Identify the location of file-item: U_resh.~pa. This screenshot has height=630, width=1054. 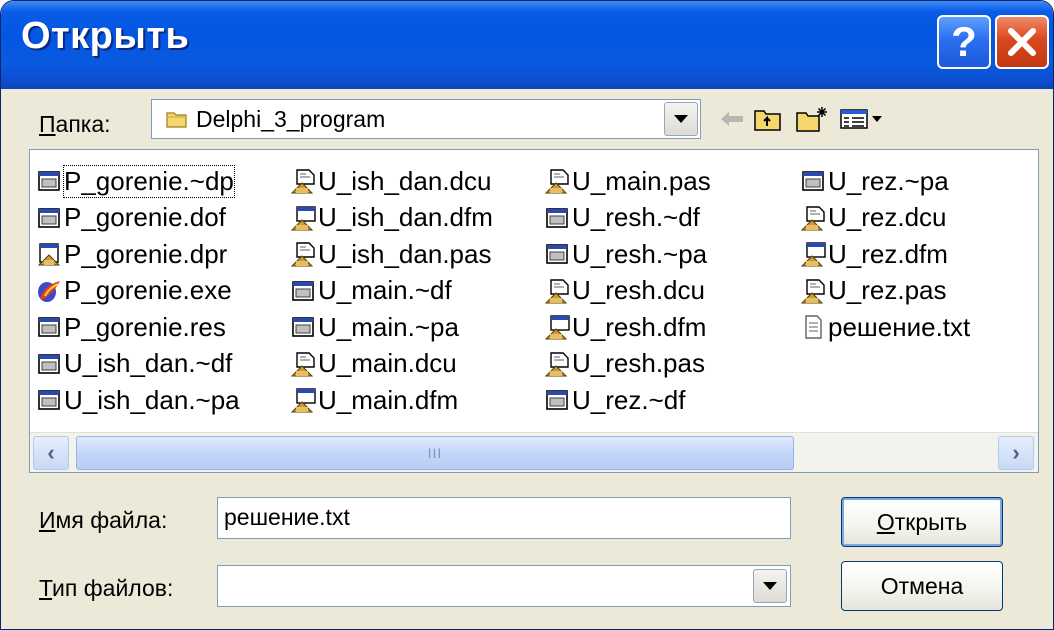
(625, 254).